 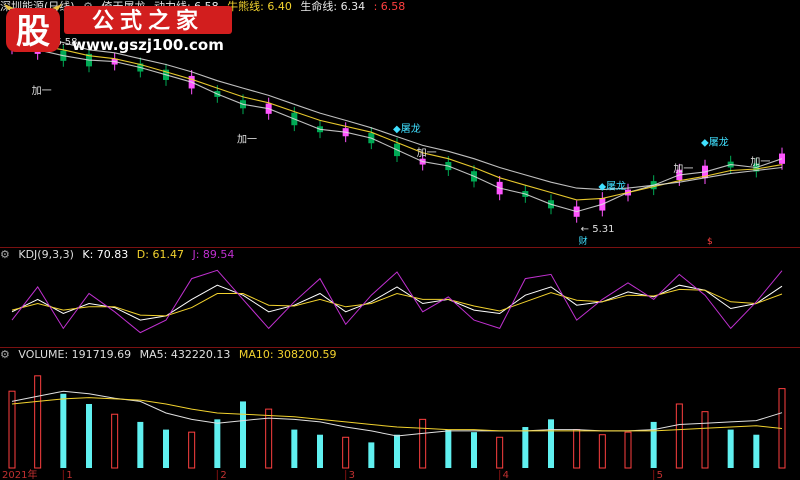 What do you see at coordinates (148, 21) in the screenshot?
I see `logo-text: 公式之家` at bounding box center [148, 21].